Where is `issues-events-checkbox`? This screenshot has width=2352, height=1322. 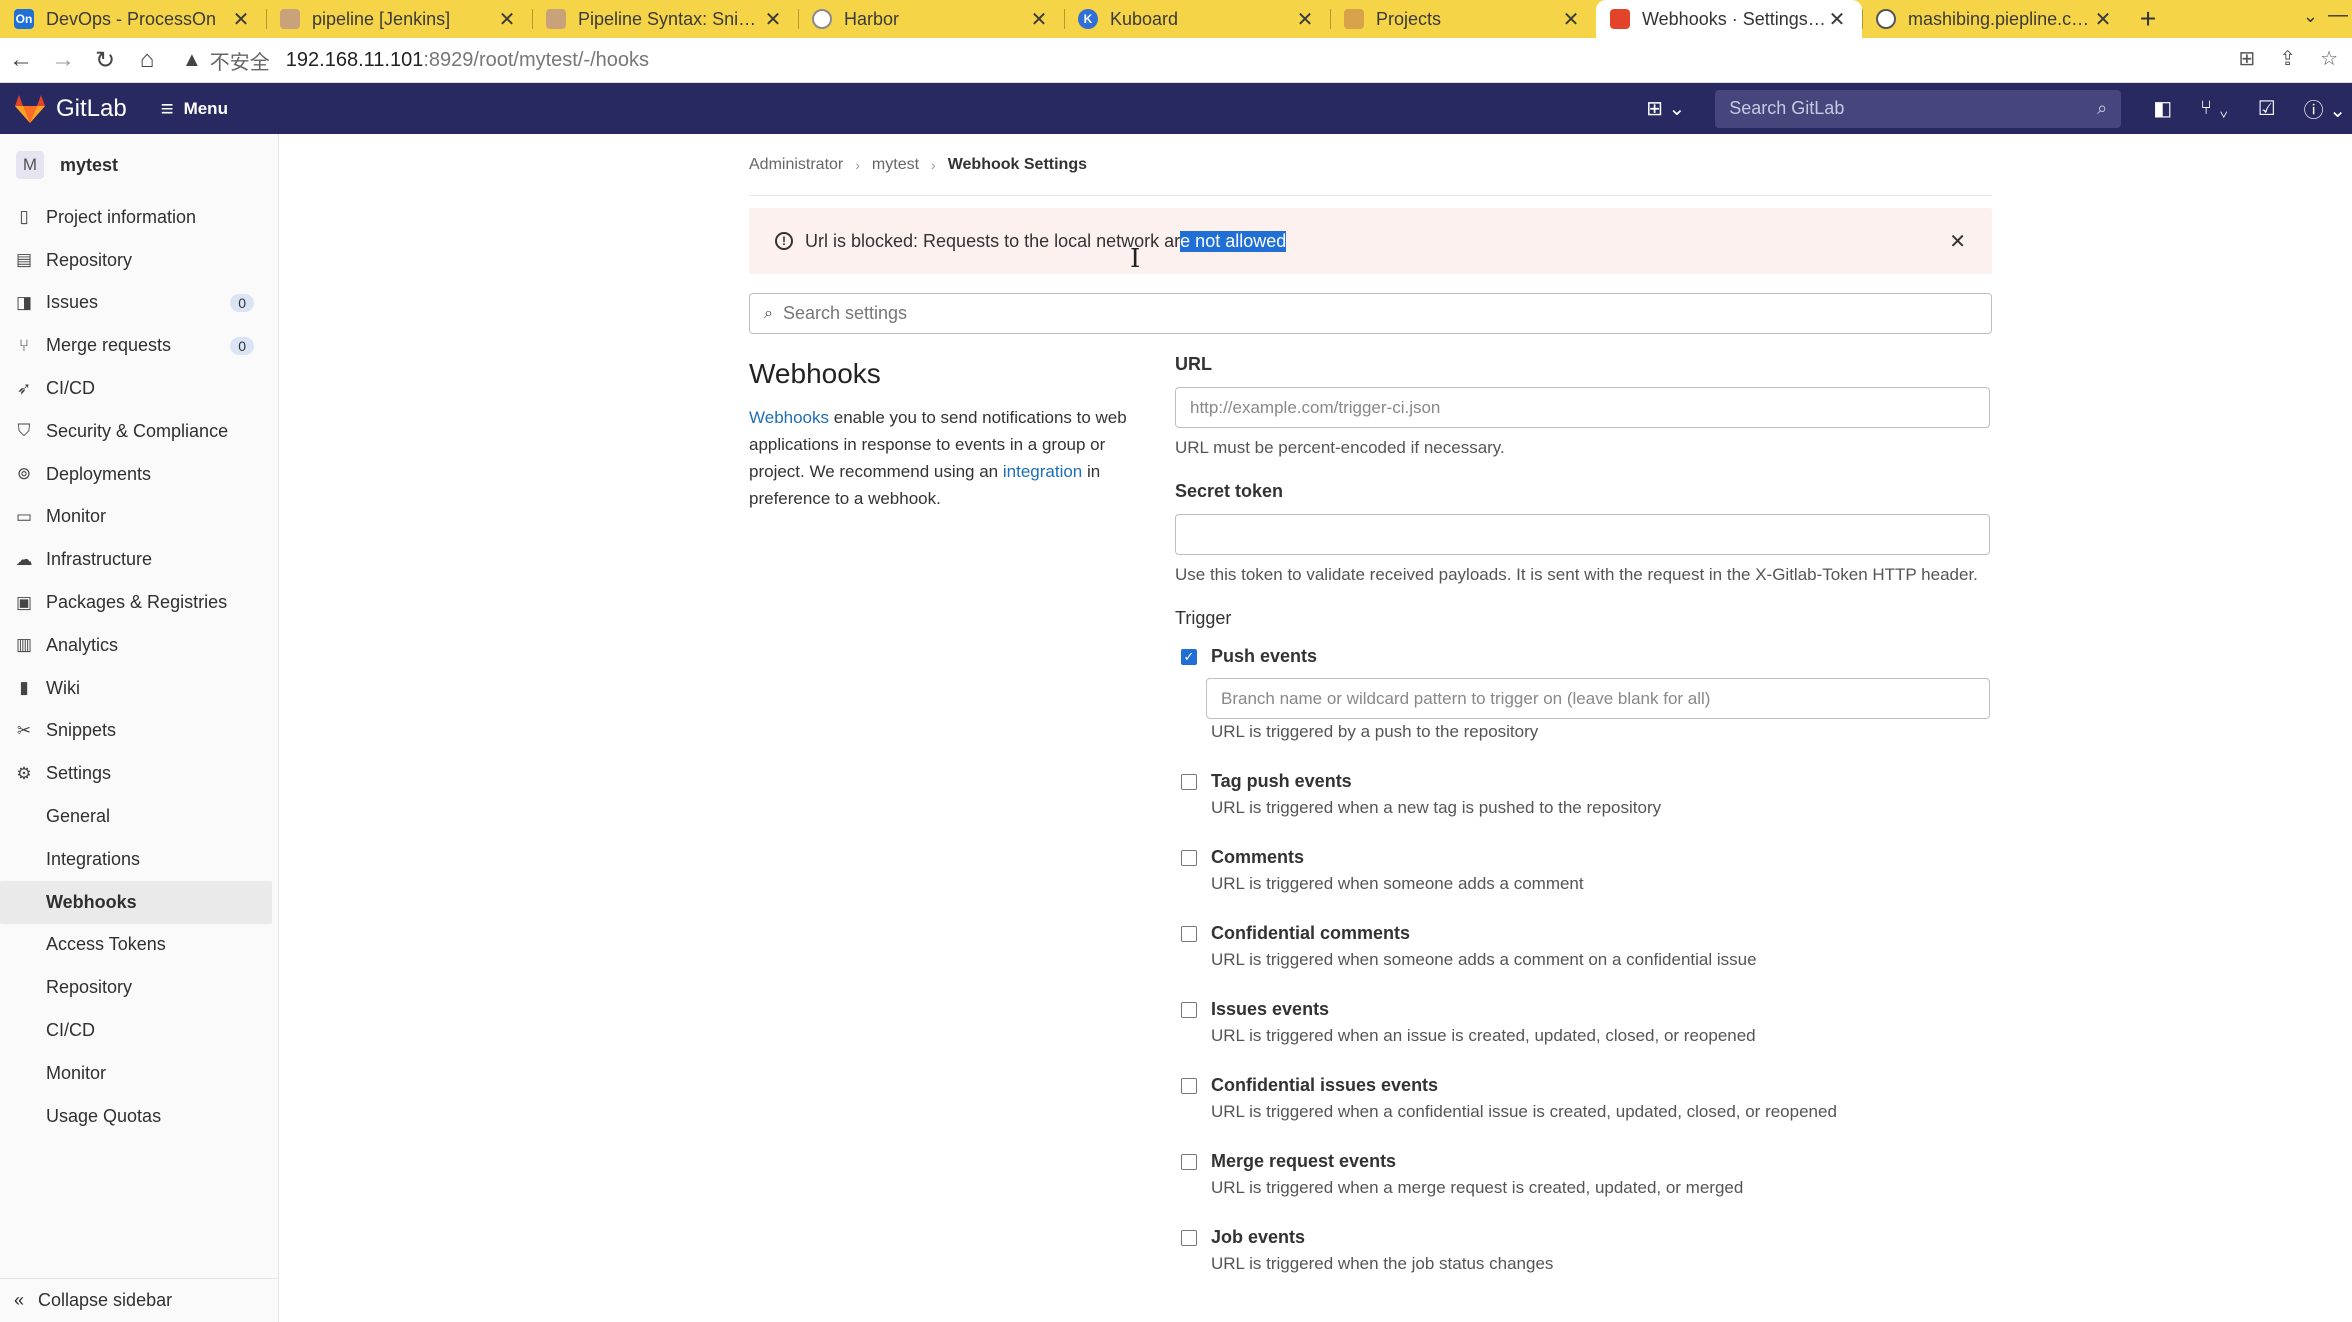
issues-events-checkbox is located at coordinates (1189, 1009).